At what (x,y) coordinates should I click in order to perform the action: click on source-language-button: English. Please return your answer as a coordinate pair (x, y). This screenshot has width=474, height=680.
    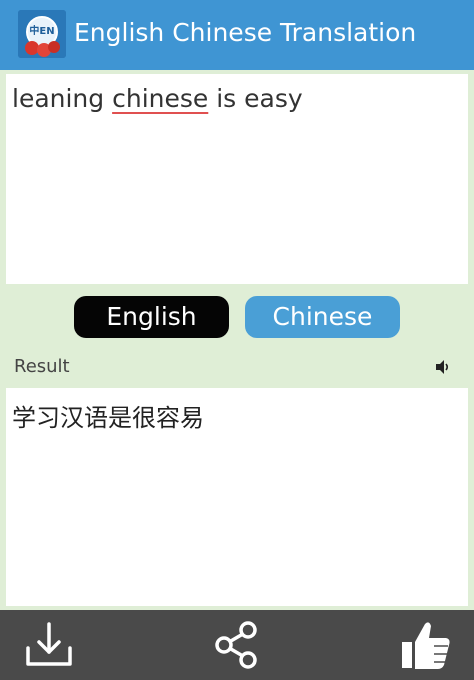
    Looking at the image, I should click on (151, 317).